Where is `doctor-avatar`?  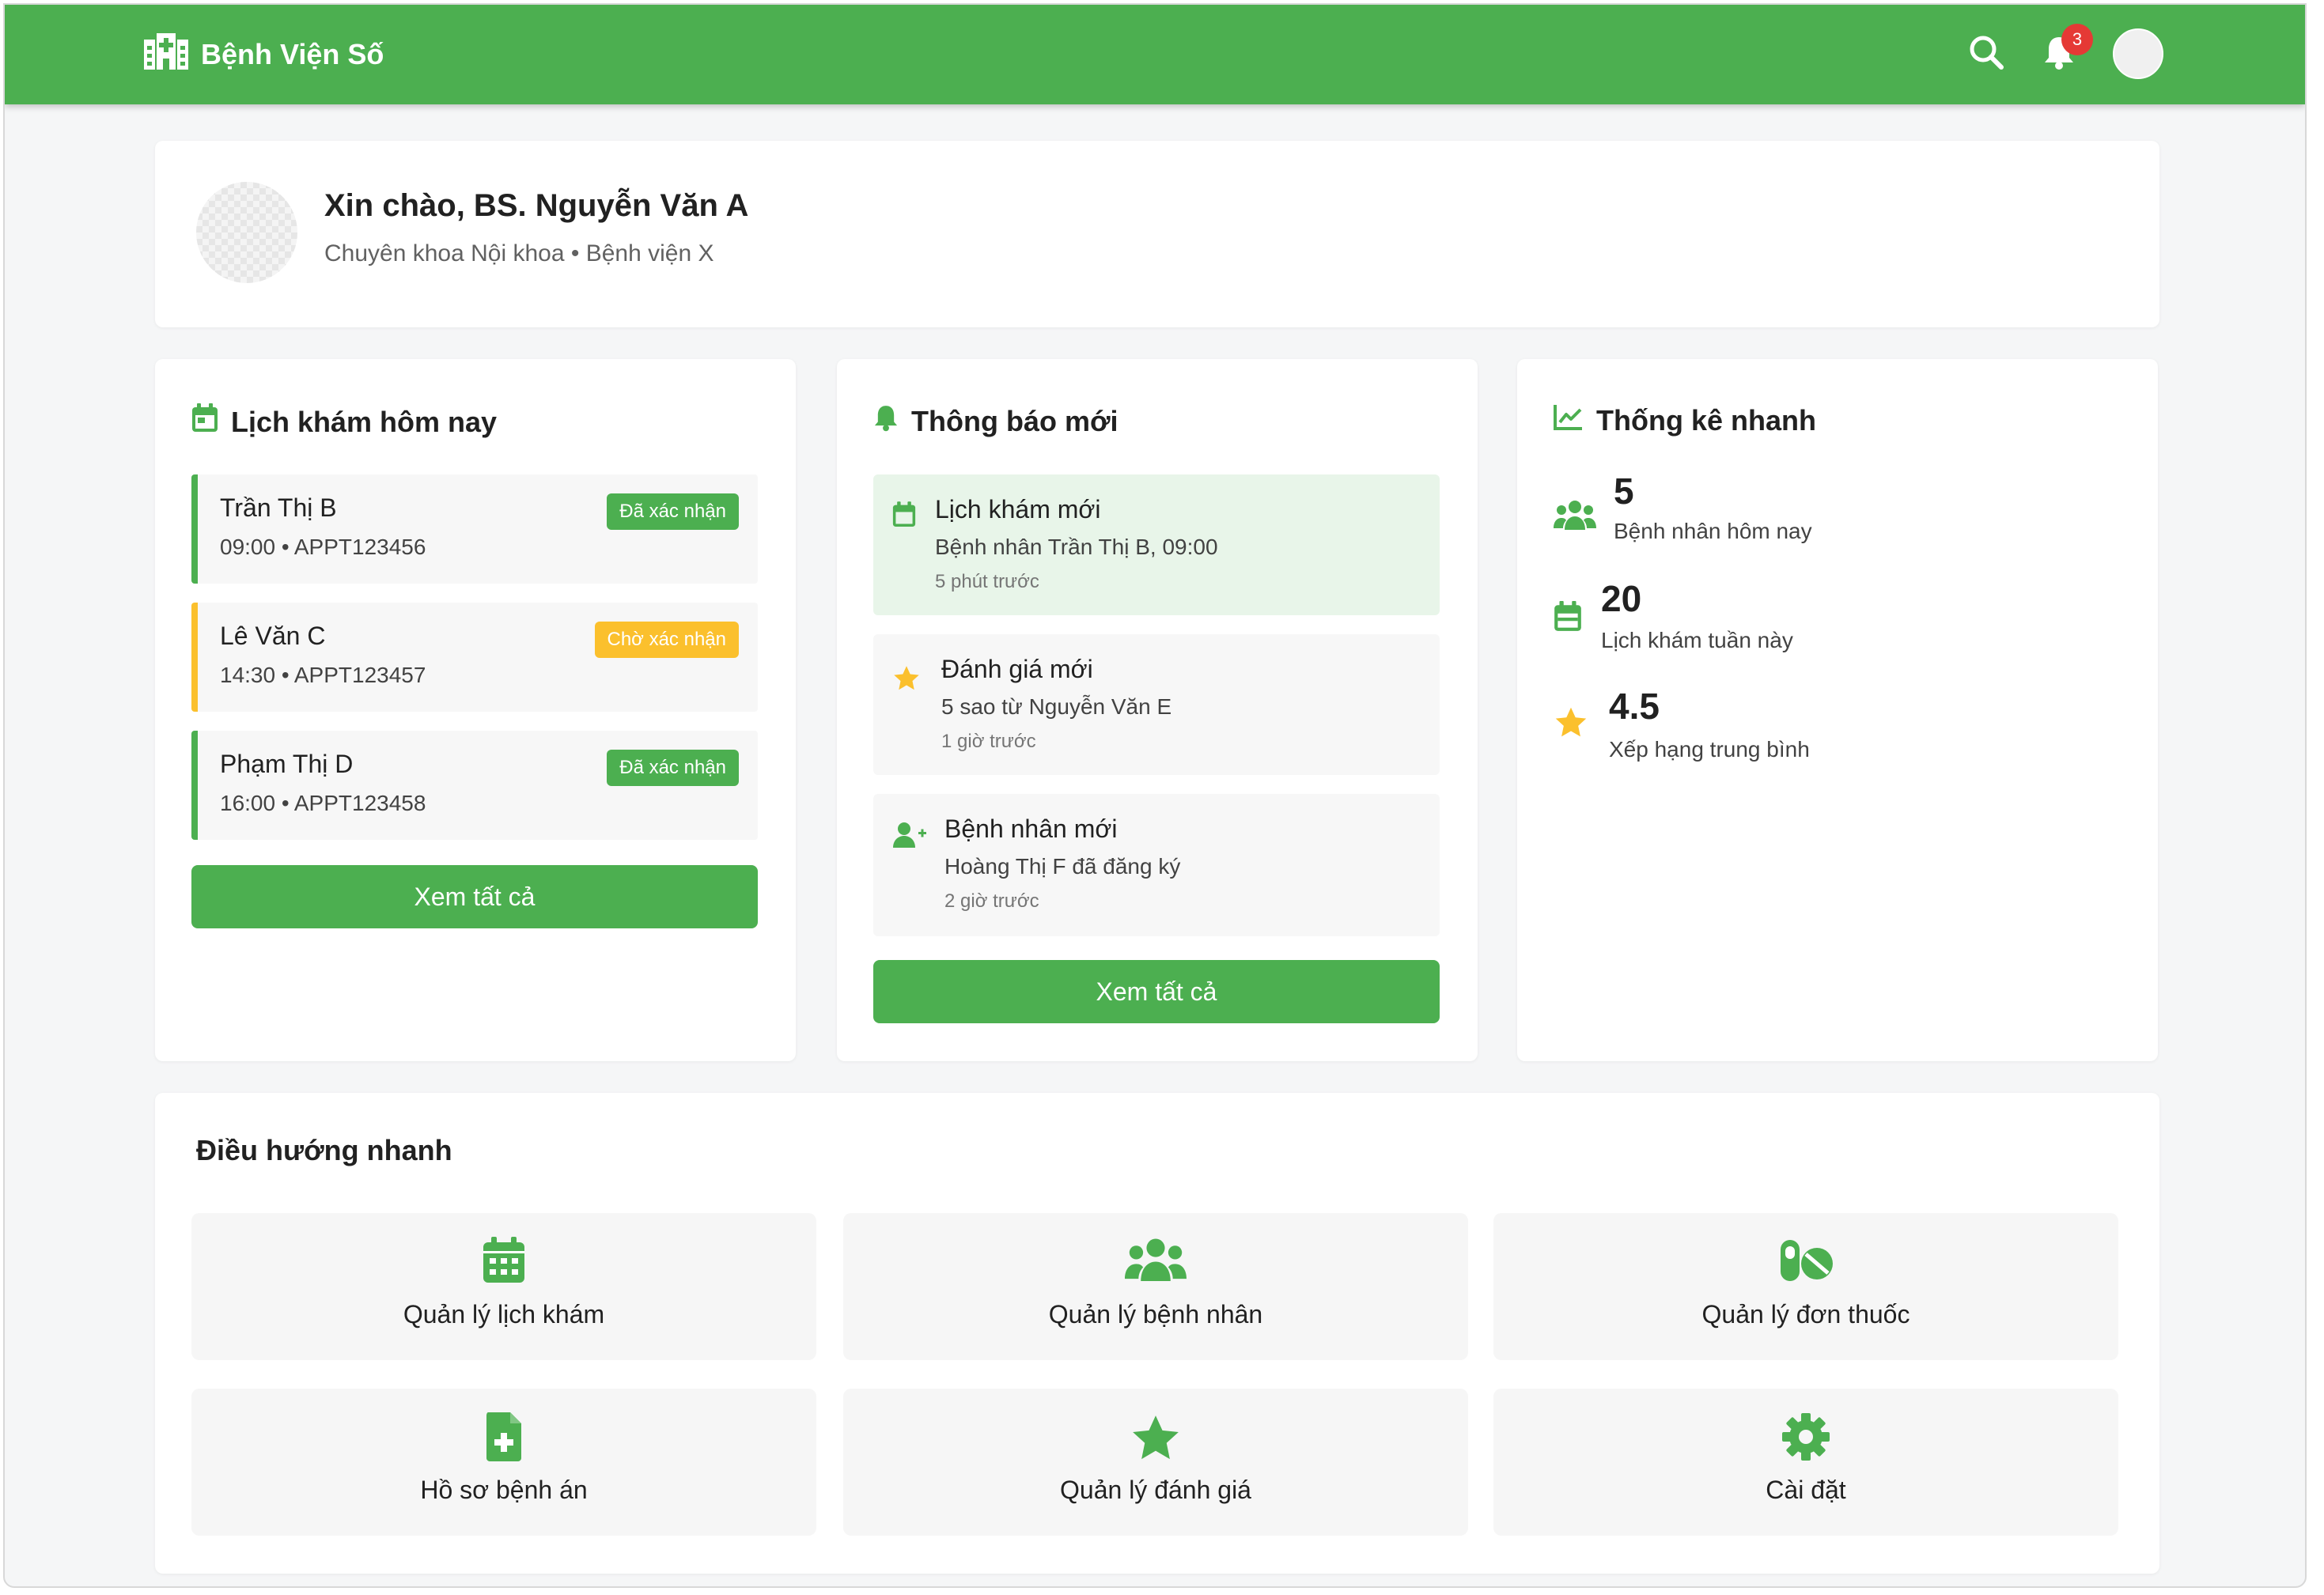 doctor-avatar is located at coordinates (246, 232).